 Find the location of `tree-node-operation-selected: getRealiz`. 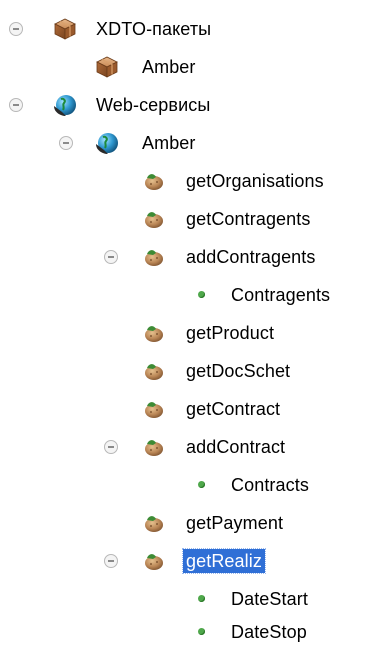

tree-node-operation-selected: getRealiz is located at coordinates (186, 561).